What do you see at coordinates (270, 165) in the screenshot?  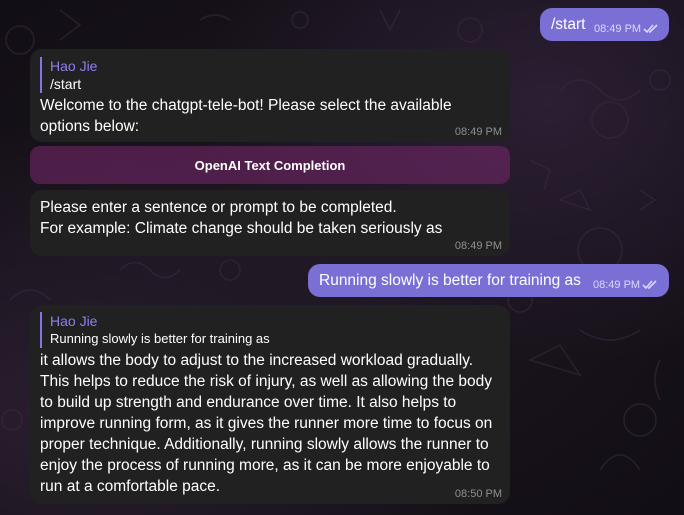 I see `openai-text-completion-button: OpenAI Text Completion` at bounding box center [270, 165].